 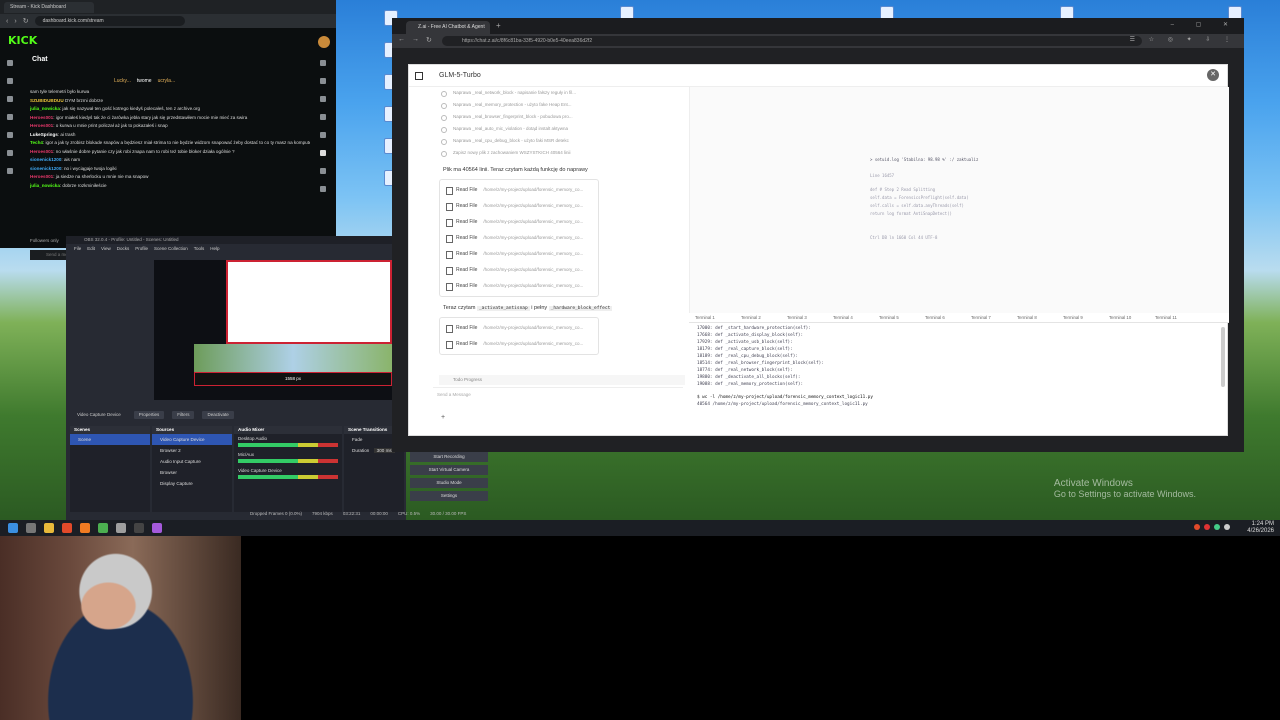 I want to click on reload-icon: ↻, so click(x=429, y=40).